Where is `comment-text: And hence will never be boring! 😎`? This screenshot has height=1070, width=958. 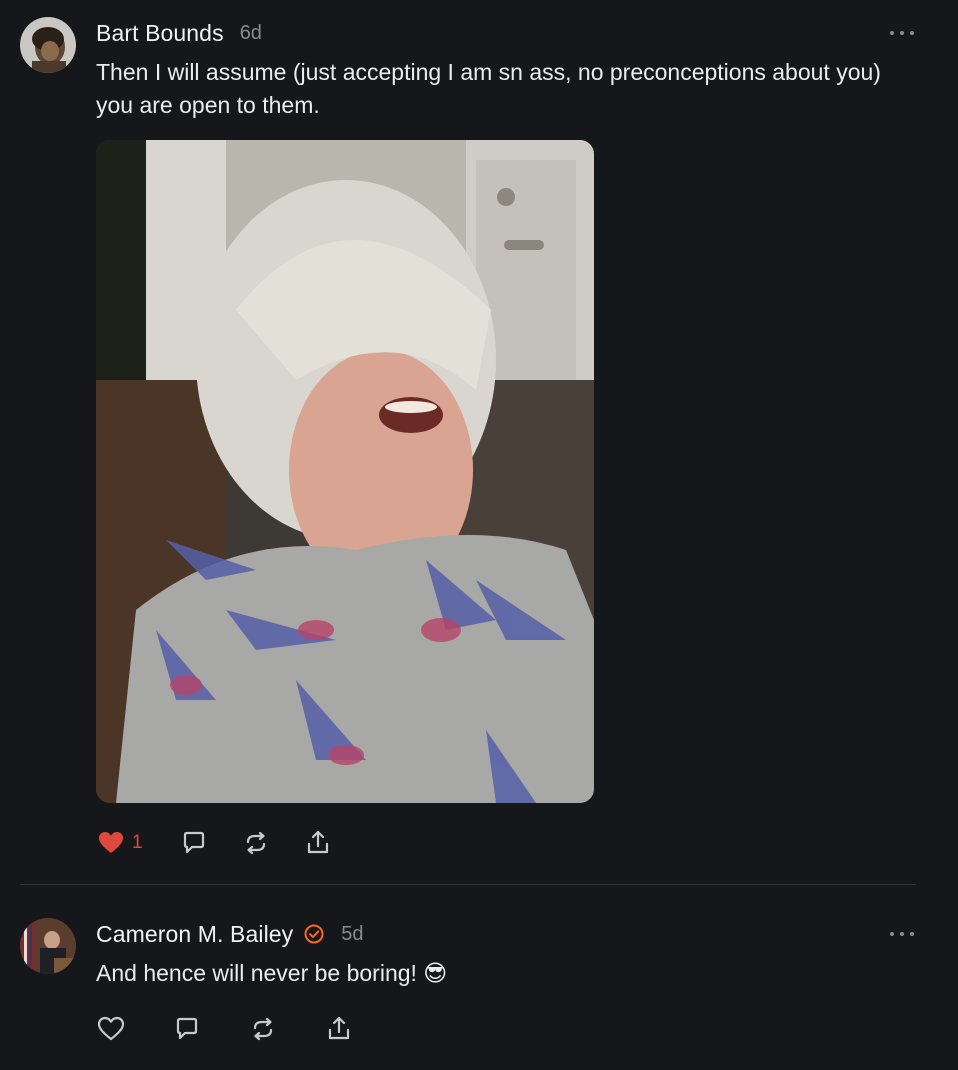
comment-text: And hence will never be boring! 😎 is located at coordinates (272, 973).